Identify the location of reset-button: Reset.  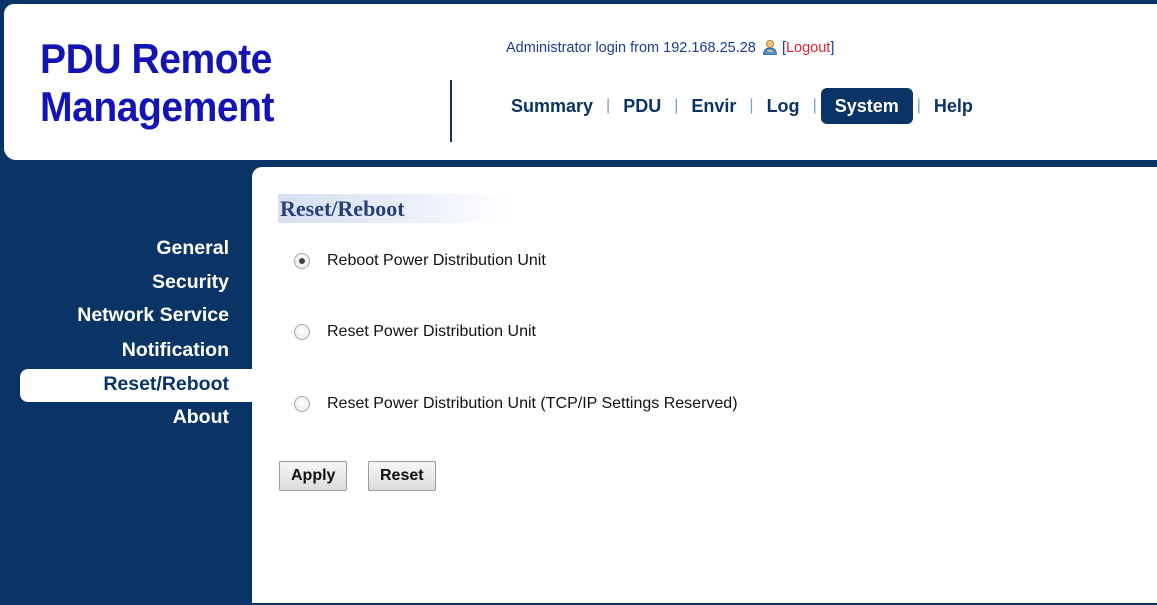
(402, 476).